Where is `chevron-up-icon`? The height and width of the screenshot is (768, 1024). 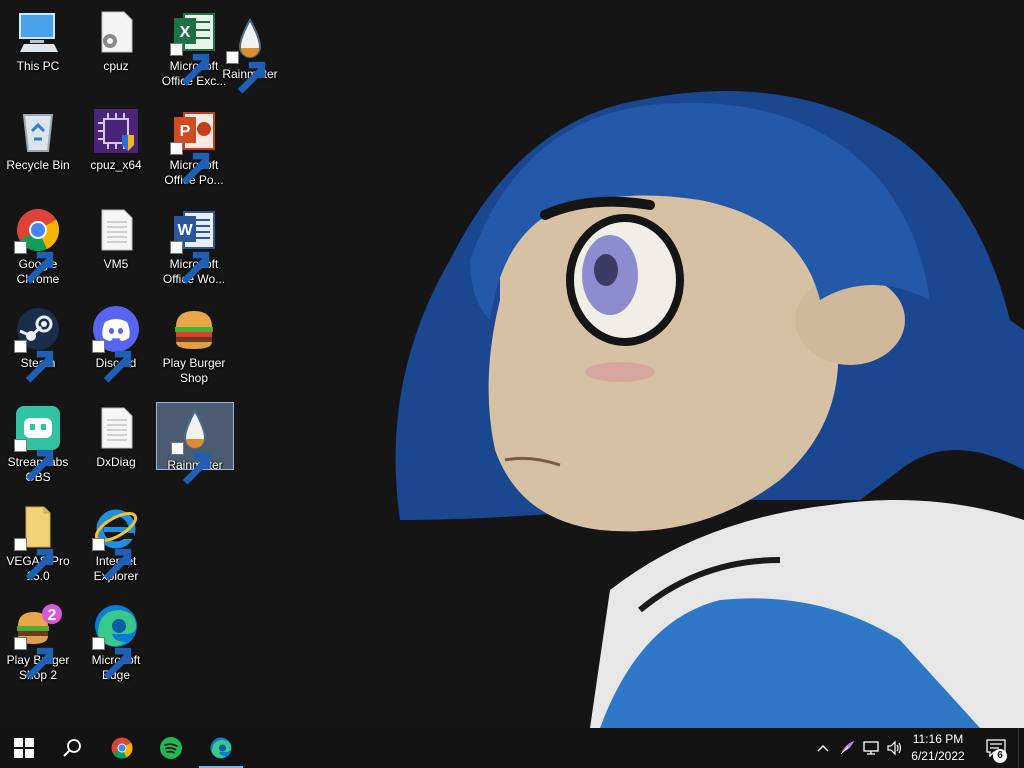
chevron-up-icon is located at coordinates (823, 748).